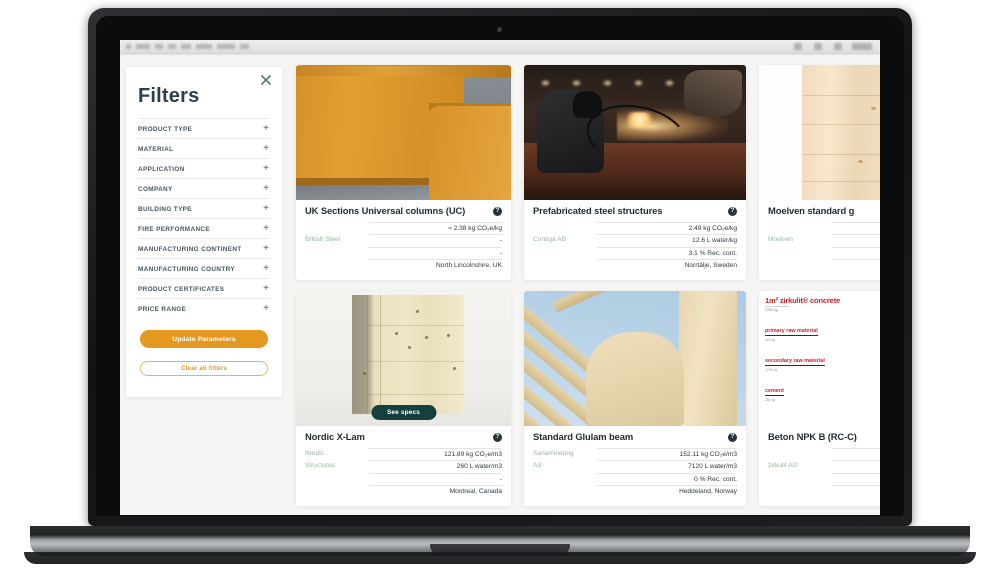  I want to click on product-company: Nordic Structures, so click(334, 473).